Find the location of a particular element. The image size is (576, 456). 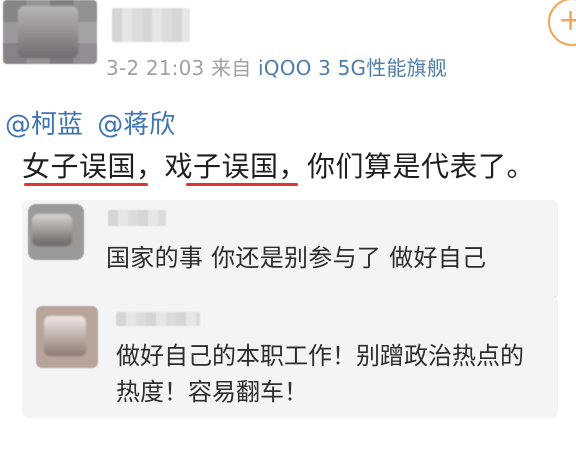

post-meta: 3-2 21:03 来自 iQOO 3 5G性能旗舰 is located at coordinates (276, 66).